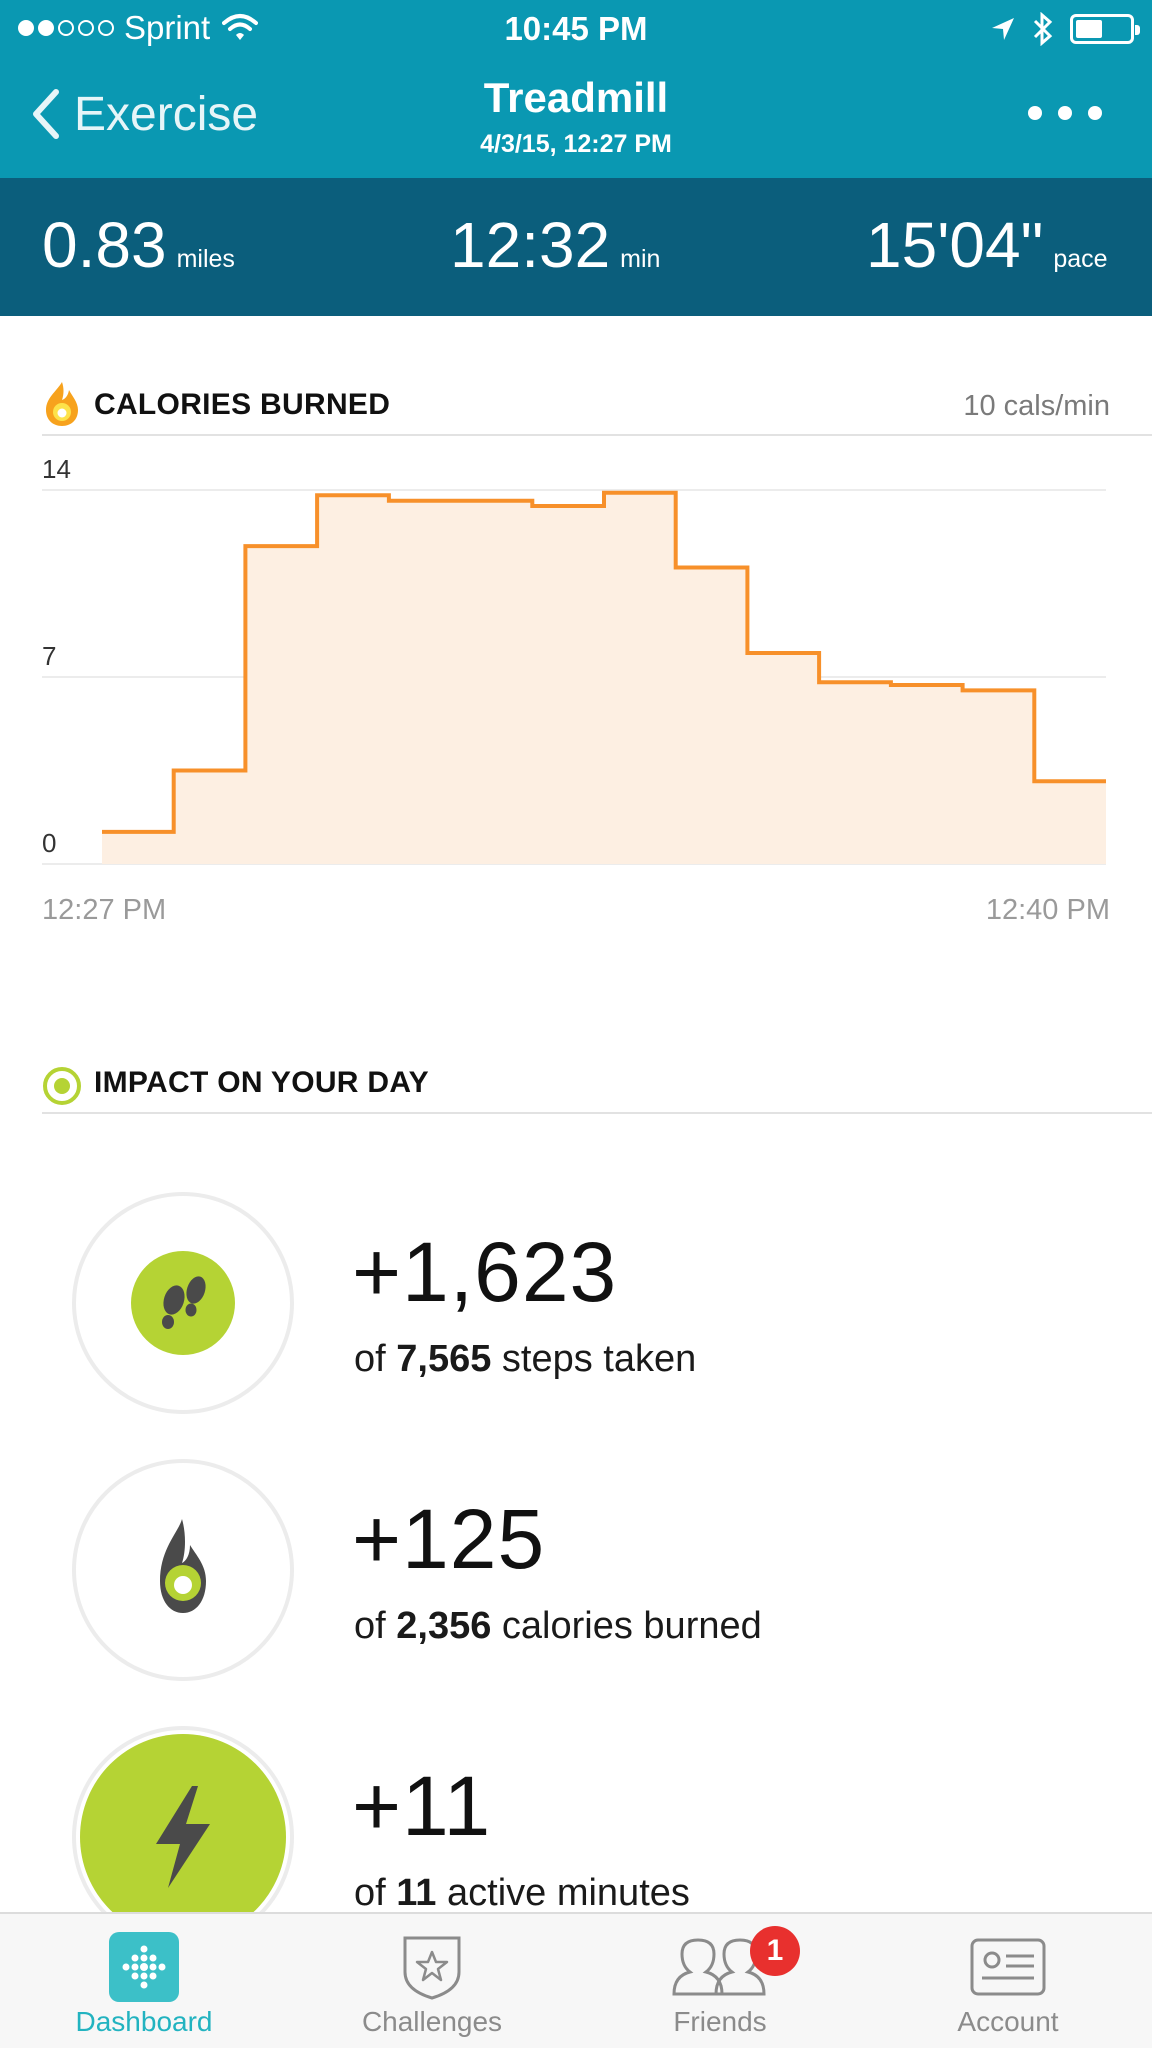 This screenshot has height=2048, width=1152. I want to click on status-time: 10:45 PM, so click(576, 28).